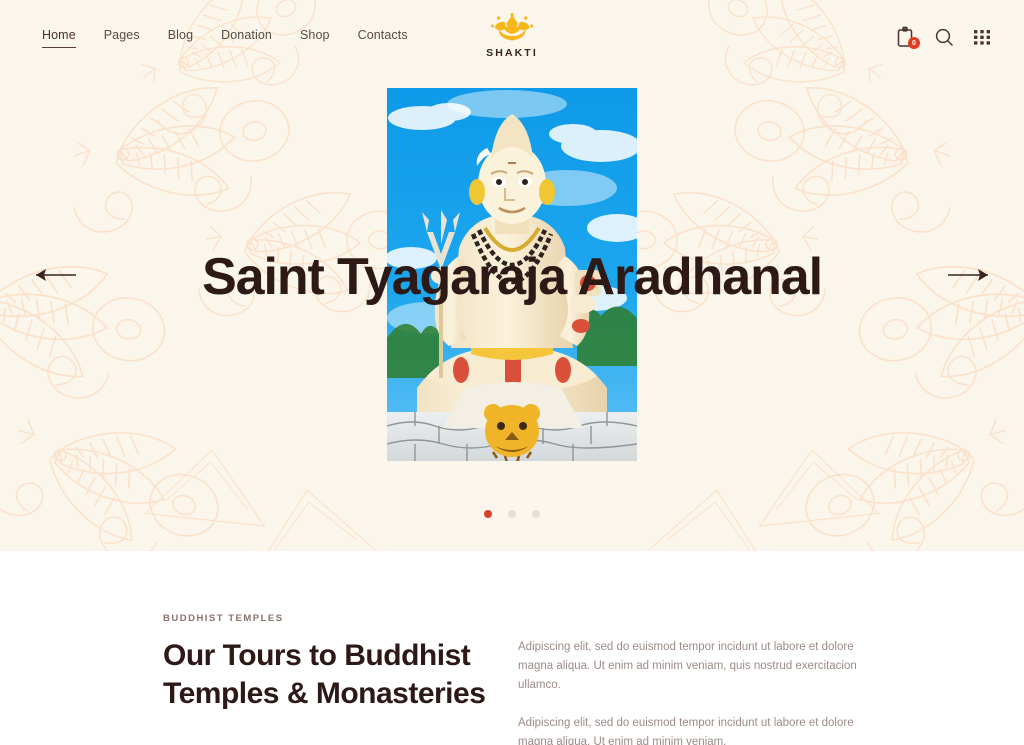 This screenshot has width=1024, height=745. Describe the element at coordinates (122, 37) in the screenshot. I see `nav-item-pages: Pages` at that location.